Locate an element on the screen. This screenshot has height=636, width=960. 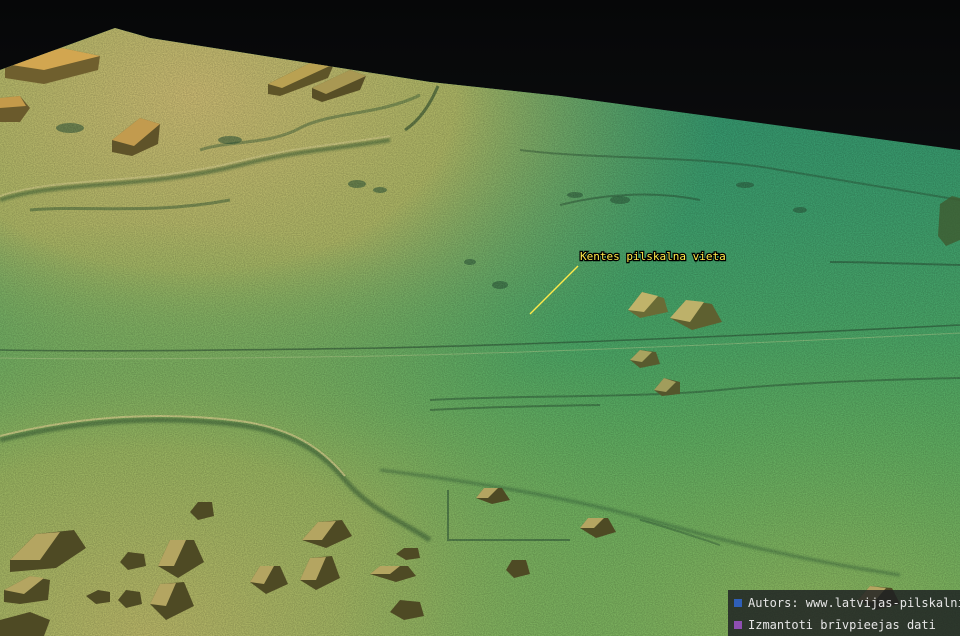
data-source-swatch is located at coordinates (738, 625).